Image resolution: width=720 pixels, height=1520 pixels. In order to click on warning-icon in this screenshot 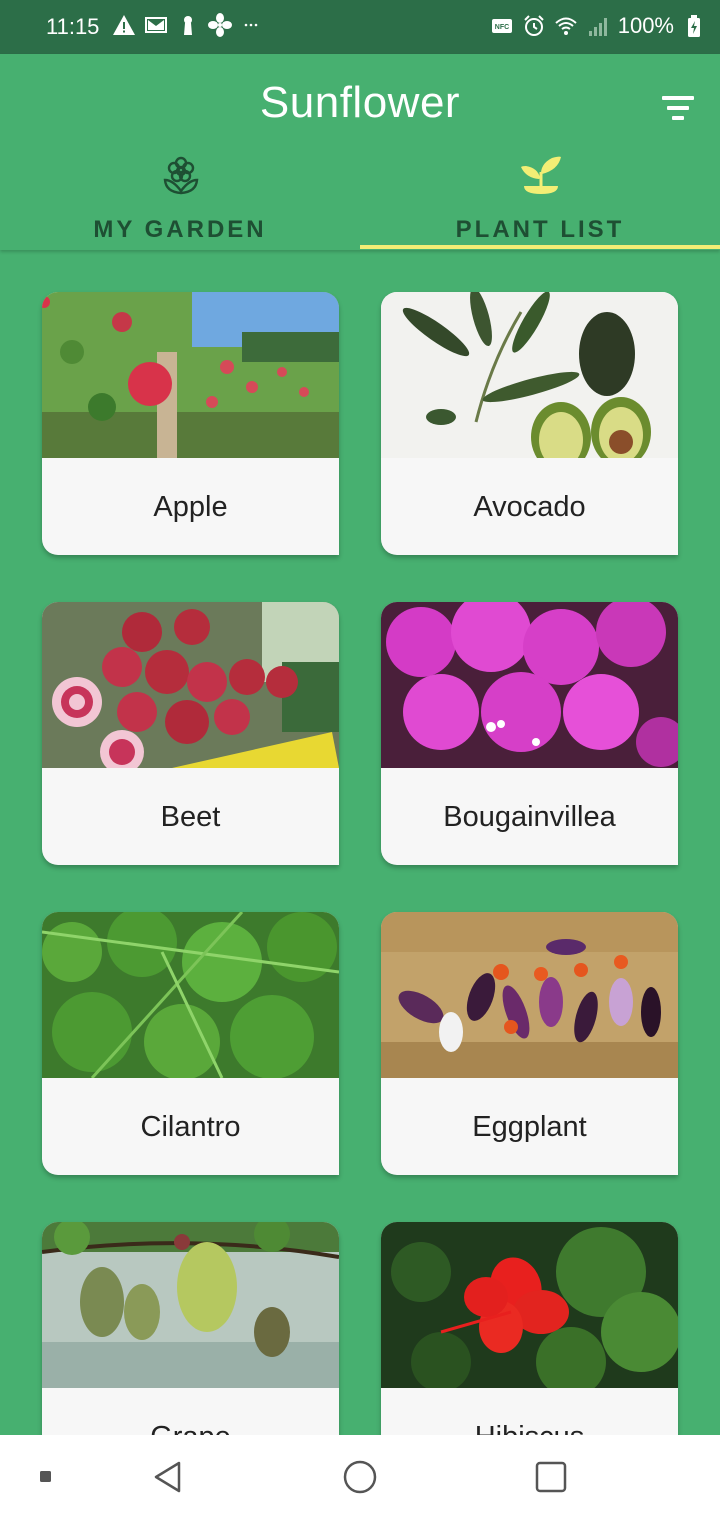, I will do `click(124, 25)`.